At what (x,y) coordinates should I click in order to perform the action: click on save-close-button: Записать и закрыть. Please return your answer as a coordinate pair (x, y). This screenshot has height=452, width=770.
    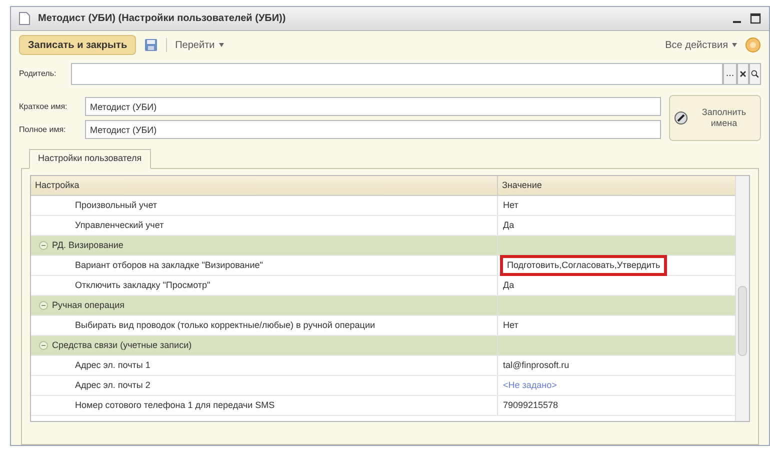
    Looking at the image, I should click on (77, 45).